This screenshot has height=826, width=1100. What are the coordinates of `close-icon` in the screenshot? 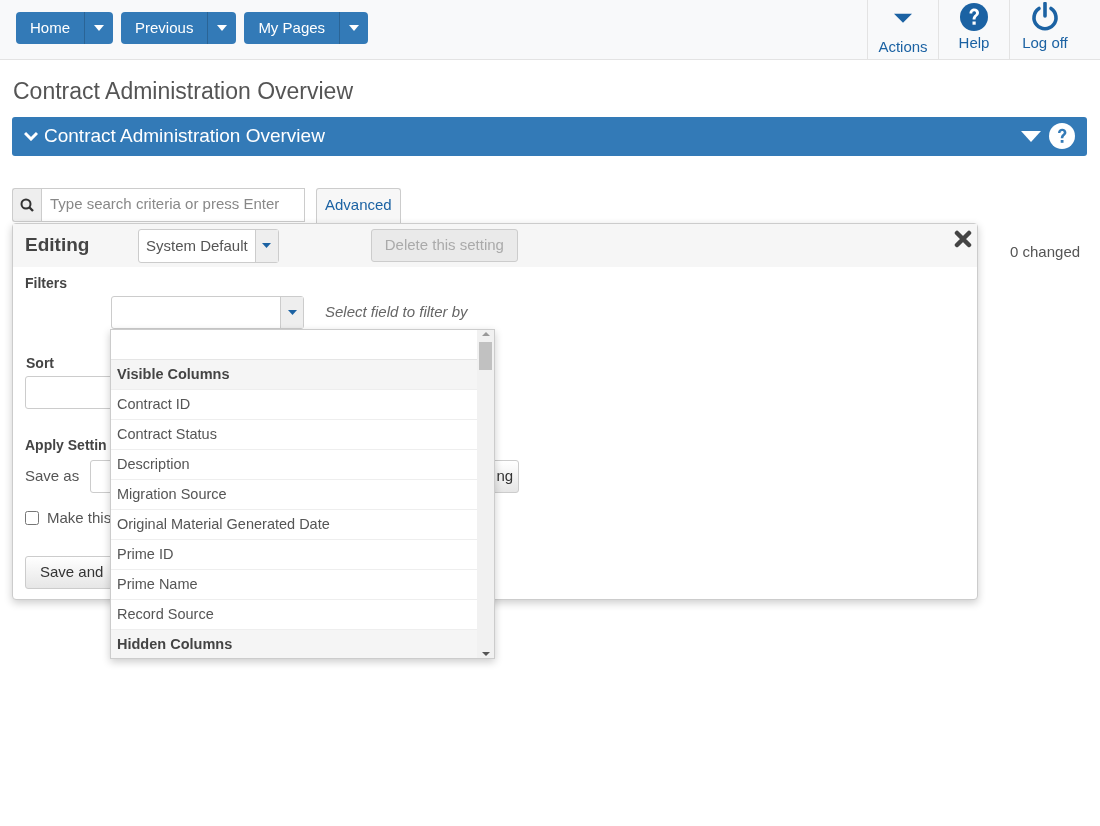 It's located at (963, 239).